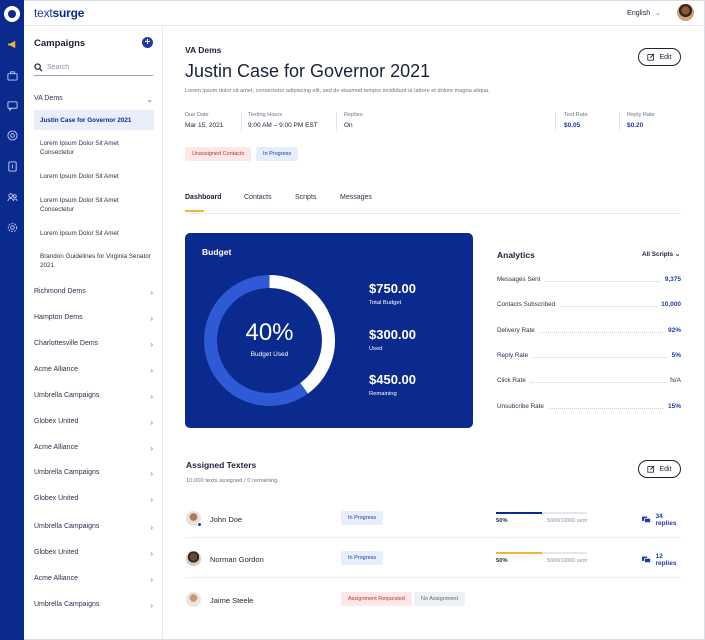 The width and height of the screenshot is (705, 640). I want to click on budget-remaining: $450.00 Remaining, so click(392, 384).